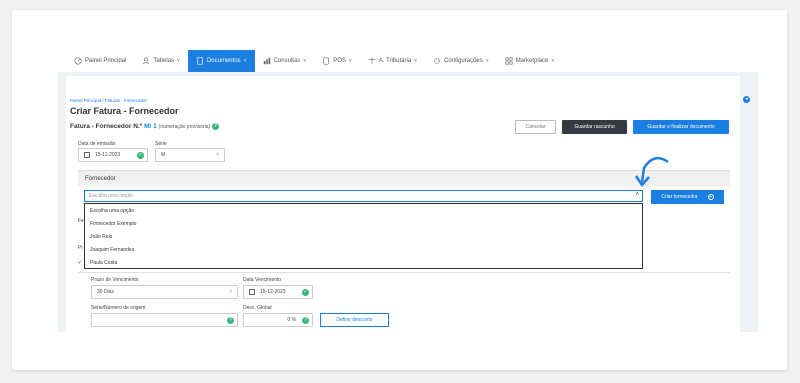 This screenshot has height=383, width=800. I want to click on dropdown-option: Paula Costa, so click(363, 262).